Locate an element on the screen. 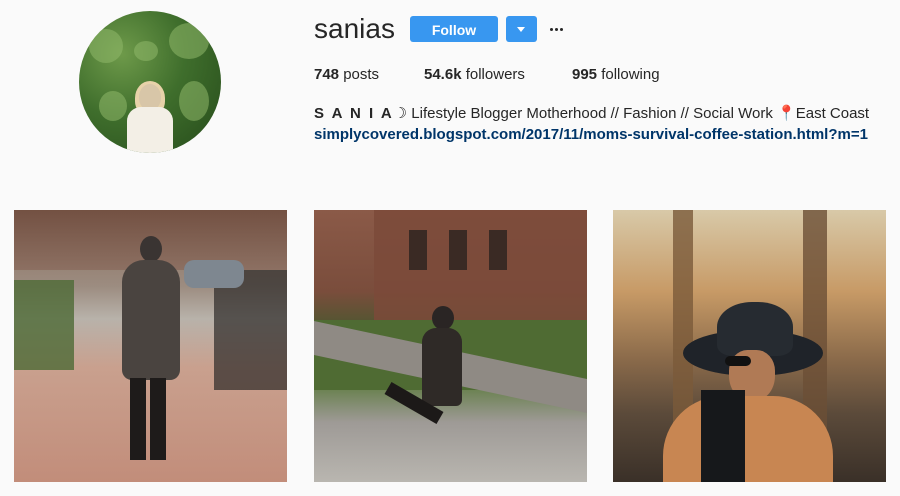 Image resolution: width=900 pixels, height=496 pixels. moon-icon: ☽ is located at coordinates (400, 113).